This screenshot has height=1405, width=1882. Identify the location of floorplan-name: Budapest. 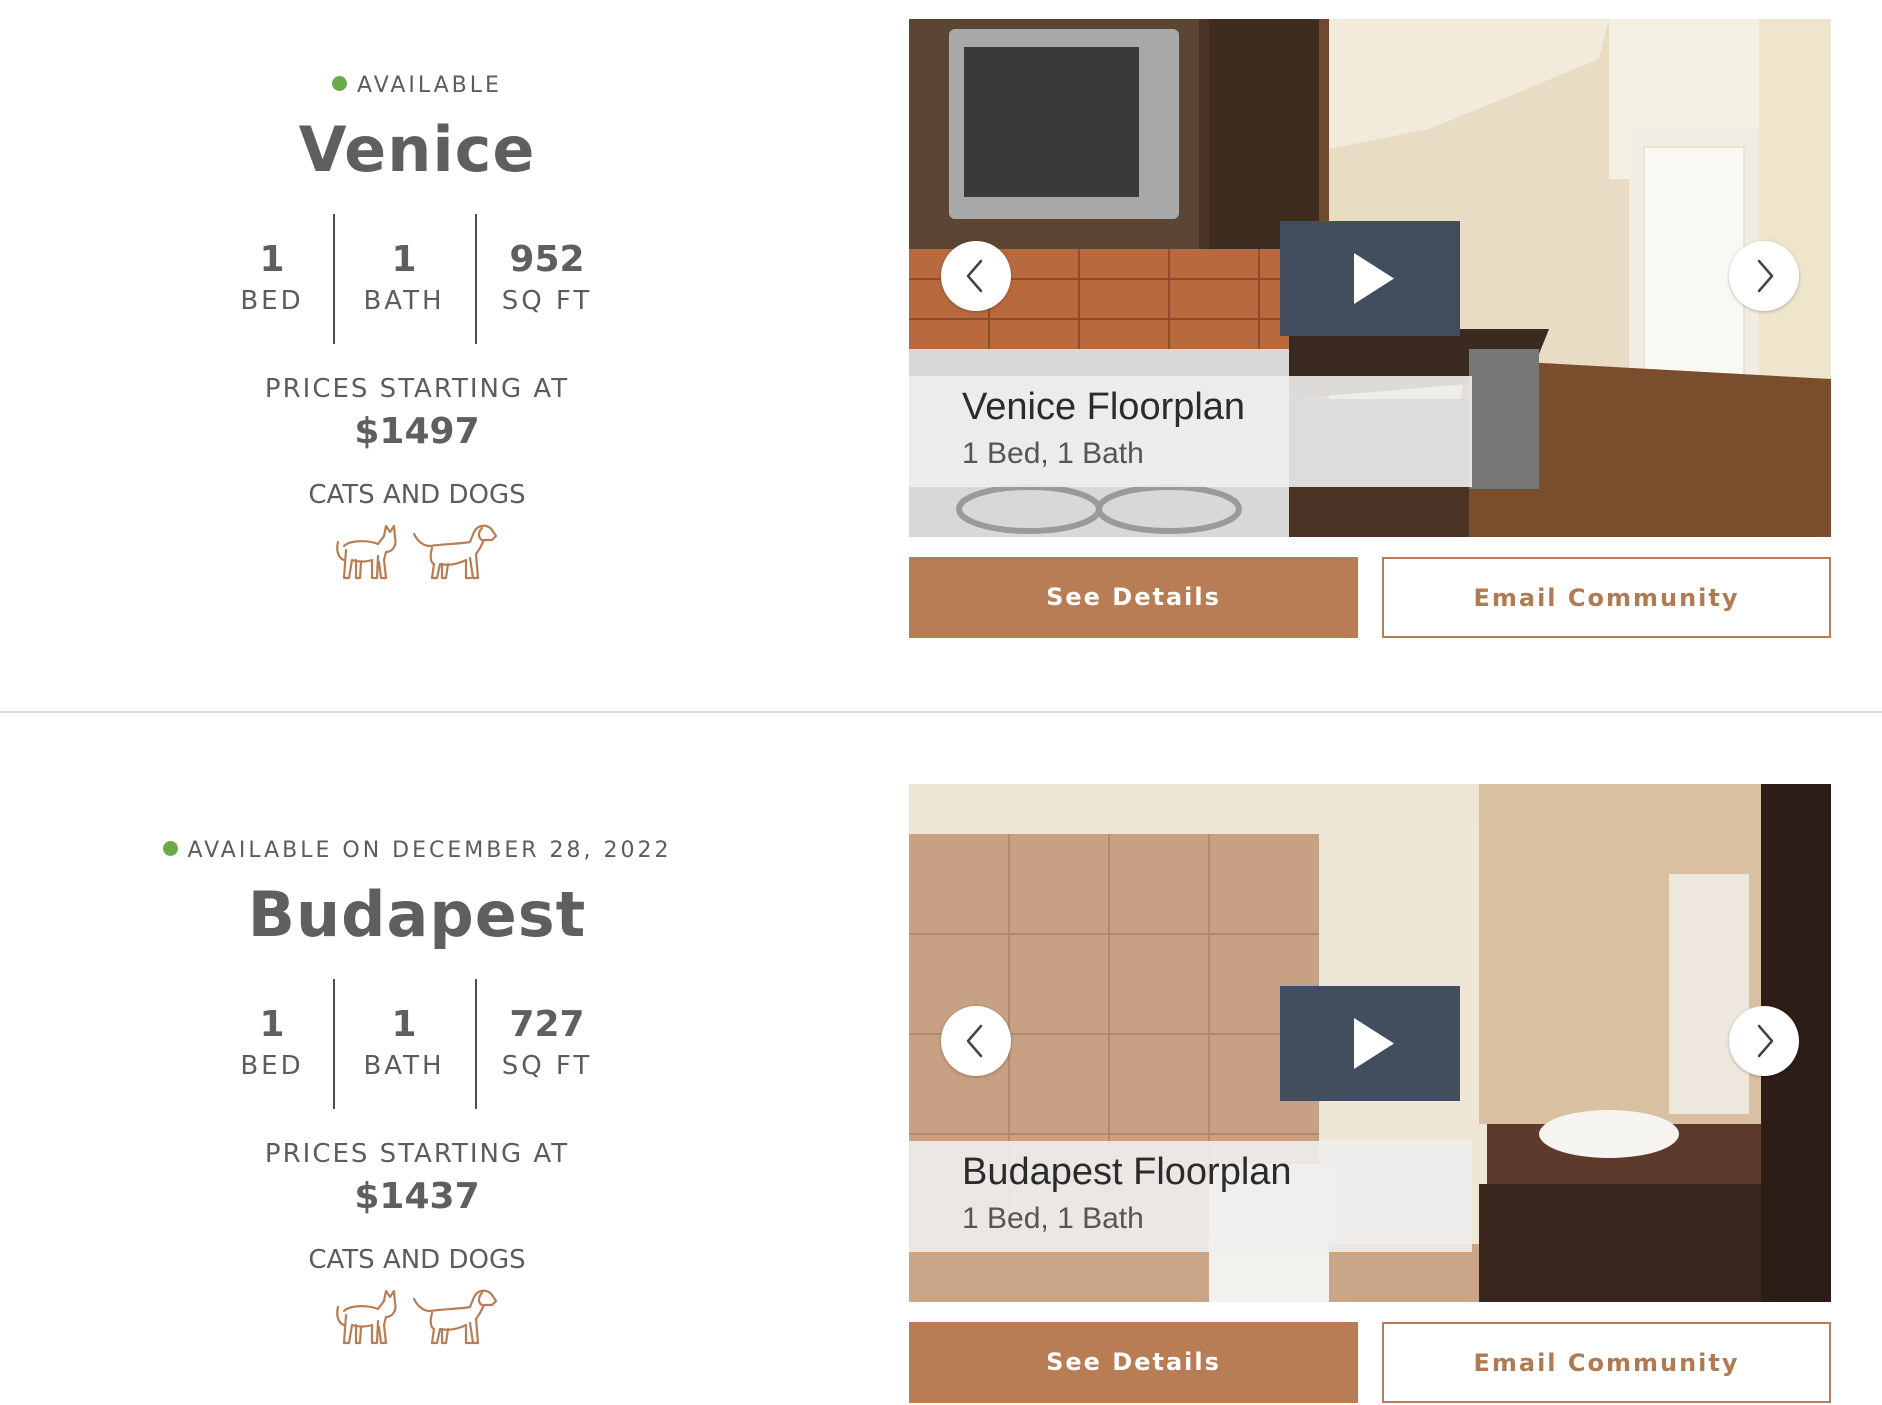
(417, 914).